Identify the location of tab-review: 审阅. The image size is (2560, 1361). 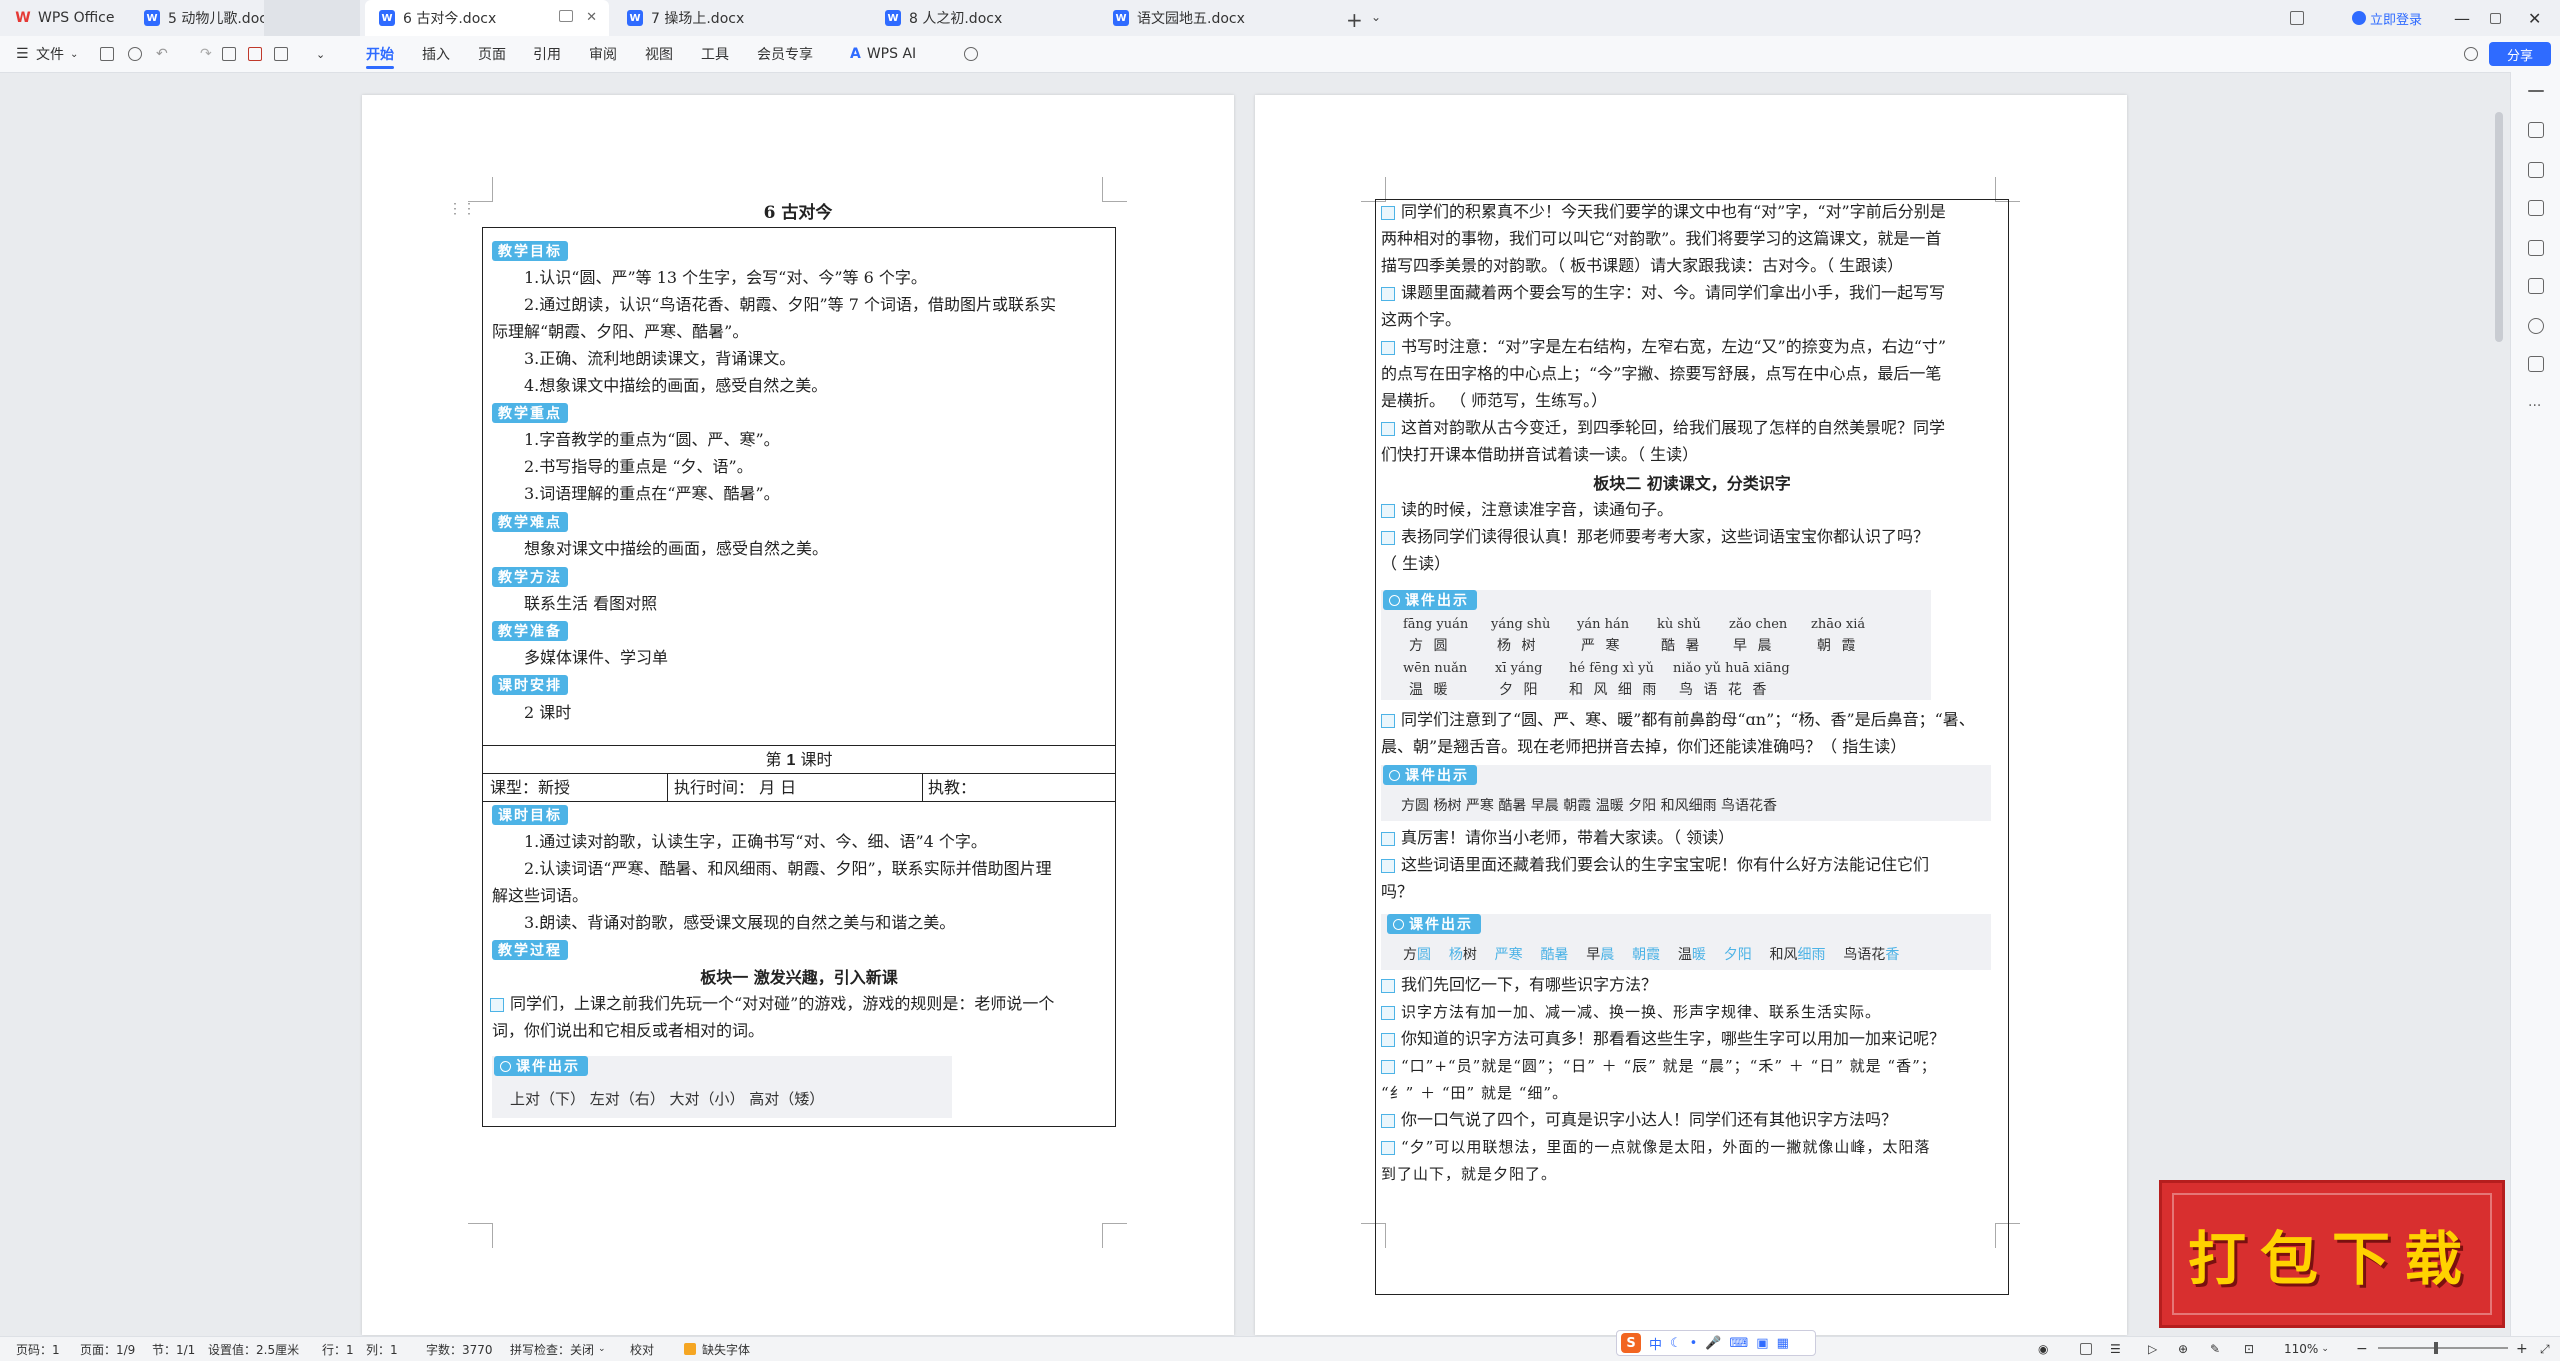
(603, 54).